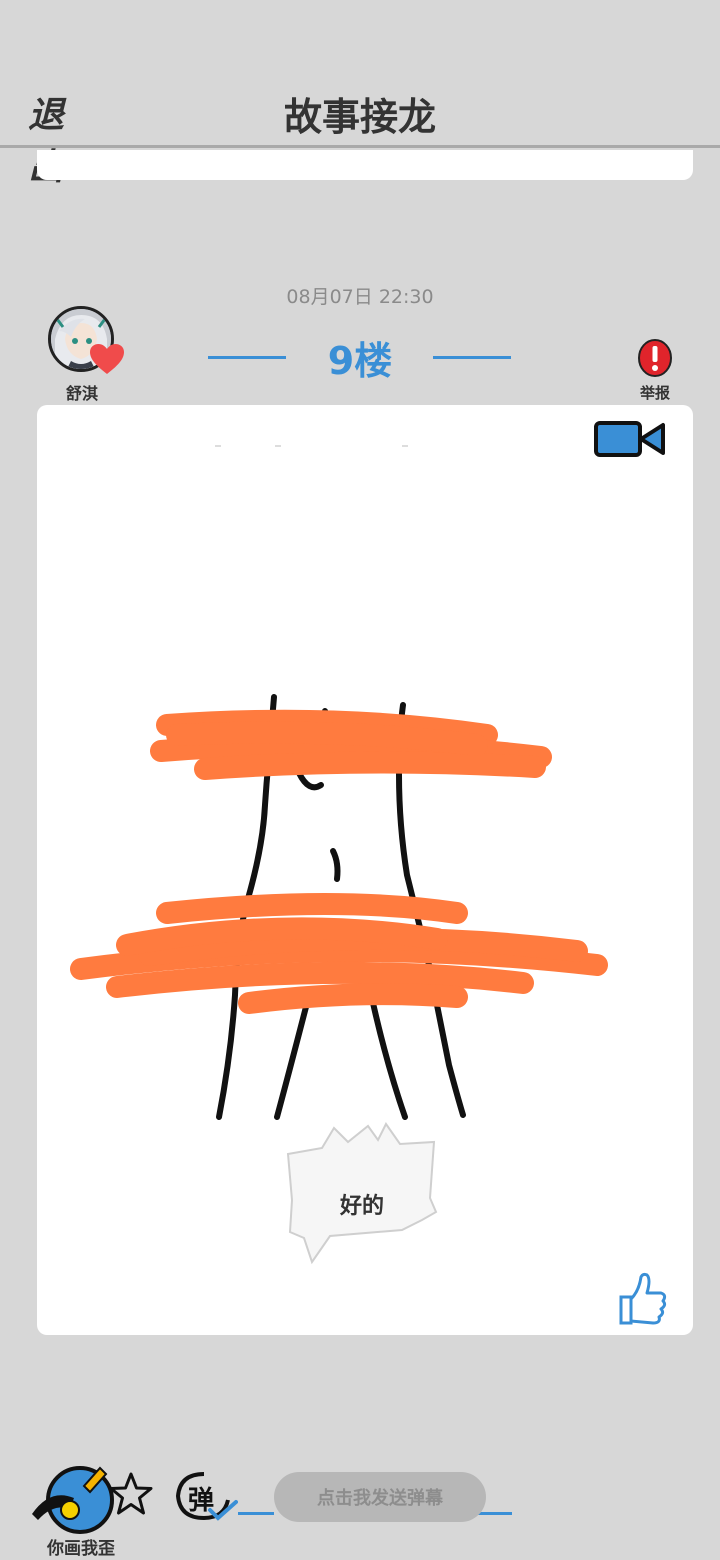 The image size is (720, 1560). What do you see at coordinates (362, 1192) in the screenshot?
I see `speech-bubble: 好的` at bounding box center [362, 1192].